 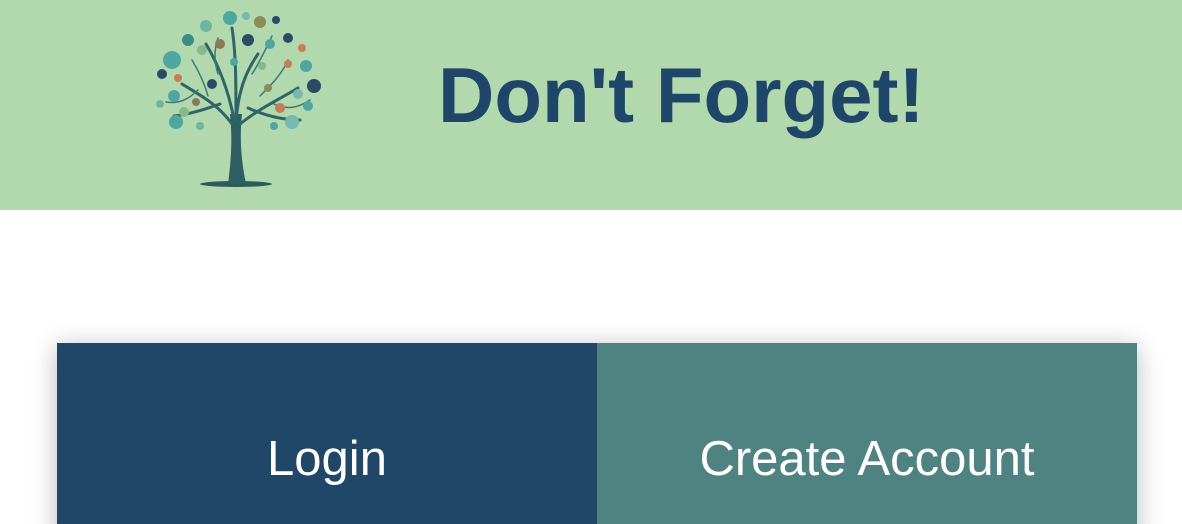 I want to click on tree-logo-icon, so click(x=236, y=96).